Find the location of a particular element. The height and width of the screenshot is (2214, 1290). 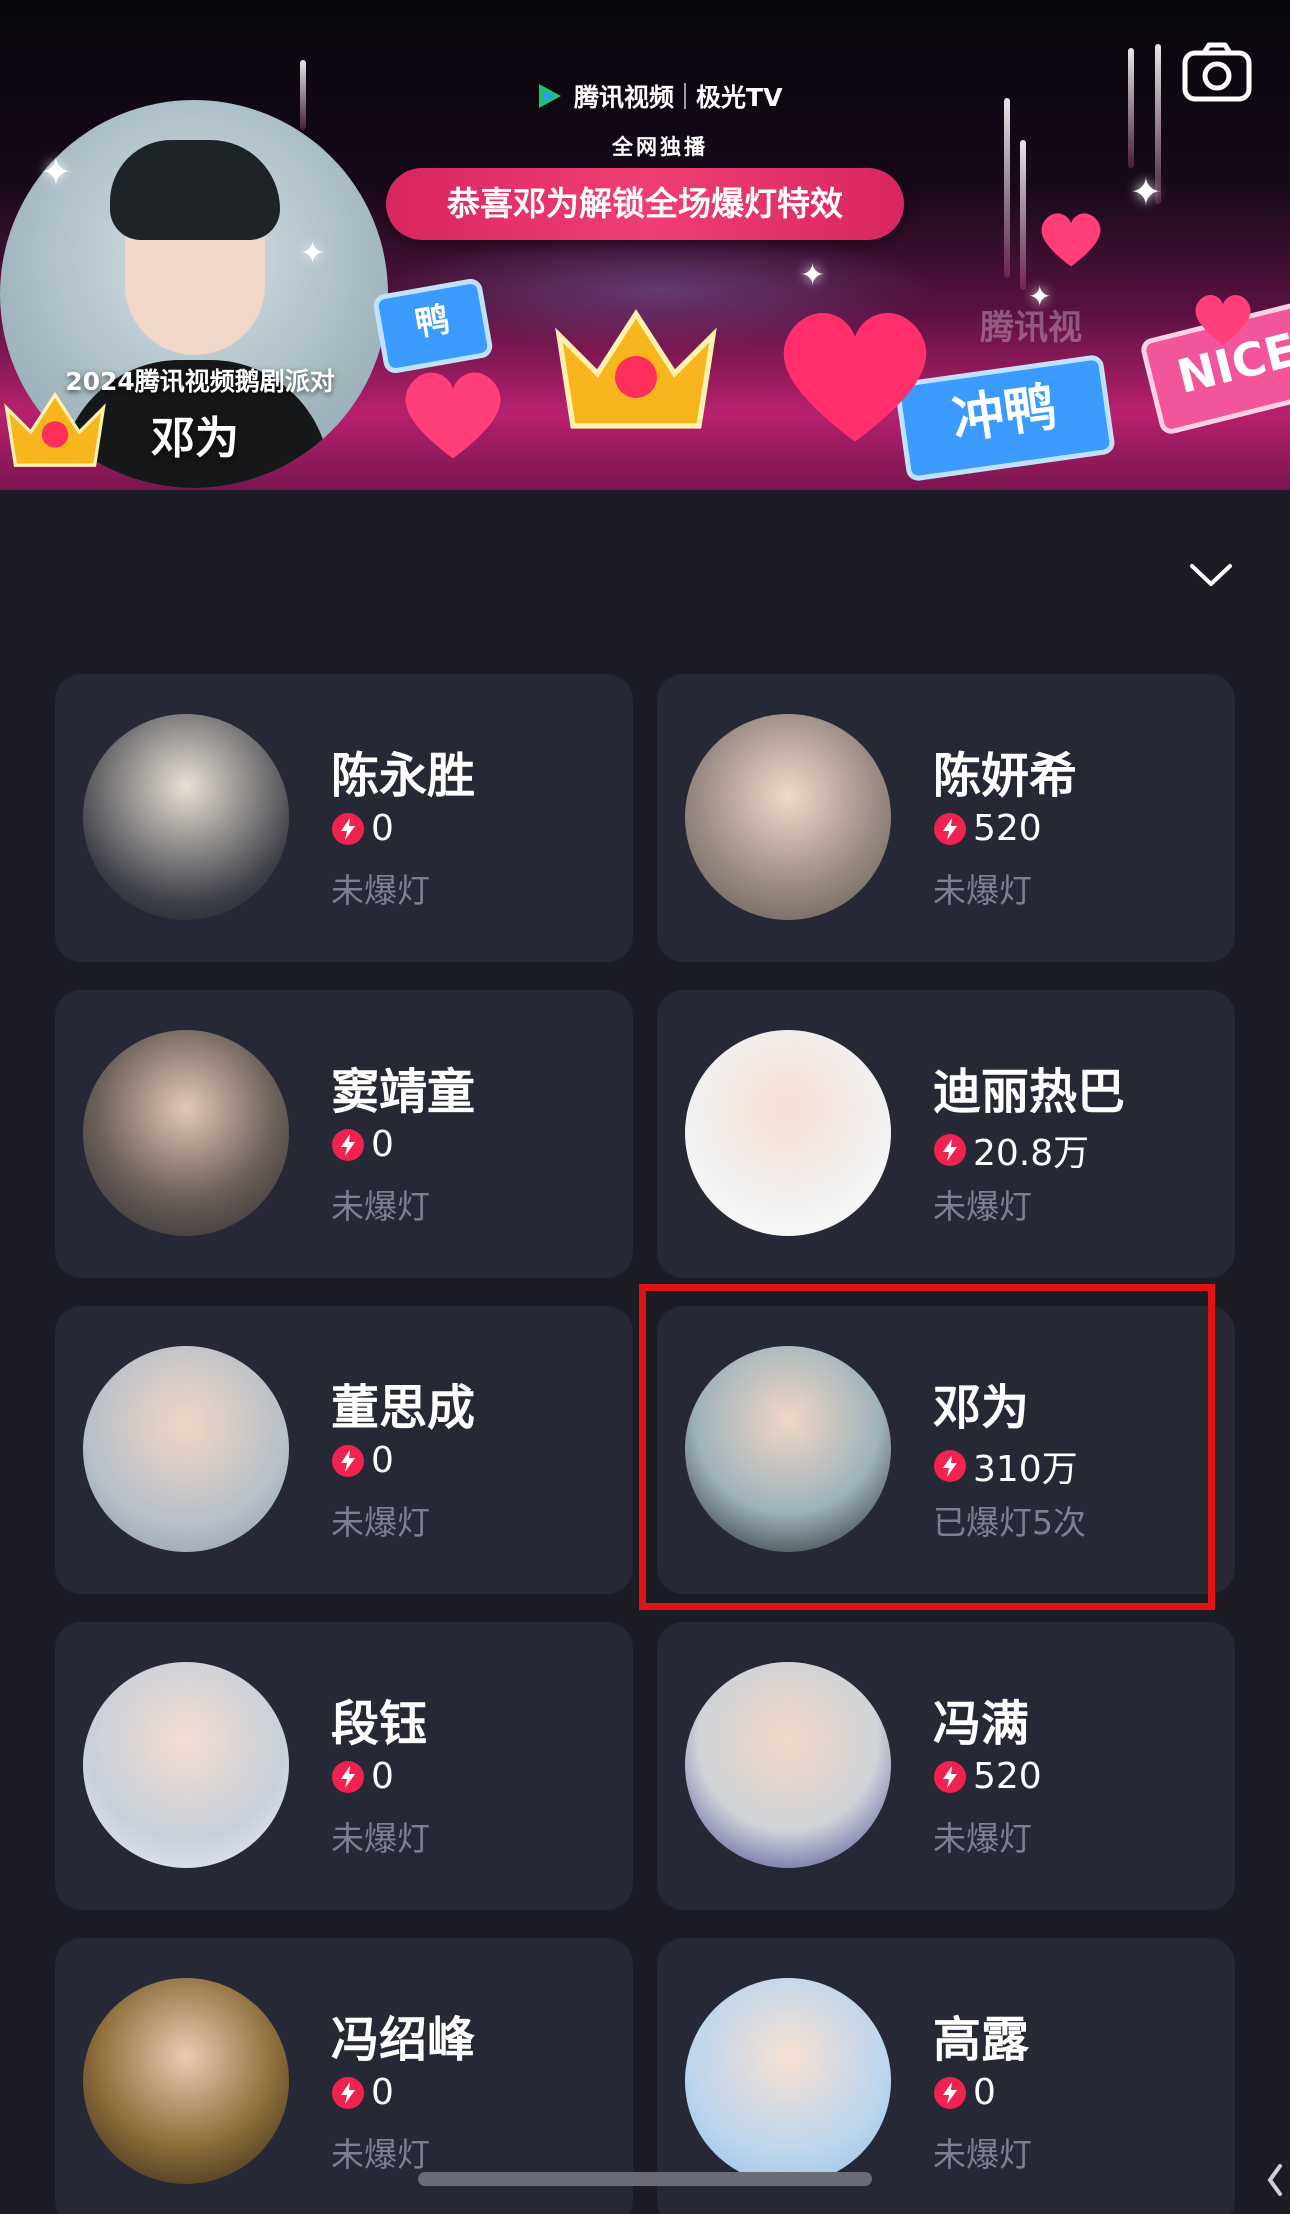

artist-name: 董思成 is located at coordinates (403, 1408).